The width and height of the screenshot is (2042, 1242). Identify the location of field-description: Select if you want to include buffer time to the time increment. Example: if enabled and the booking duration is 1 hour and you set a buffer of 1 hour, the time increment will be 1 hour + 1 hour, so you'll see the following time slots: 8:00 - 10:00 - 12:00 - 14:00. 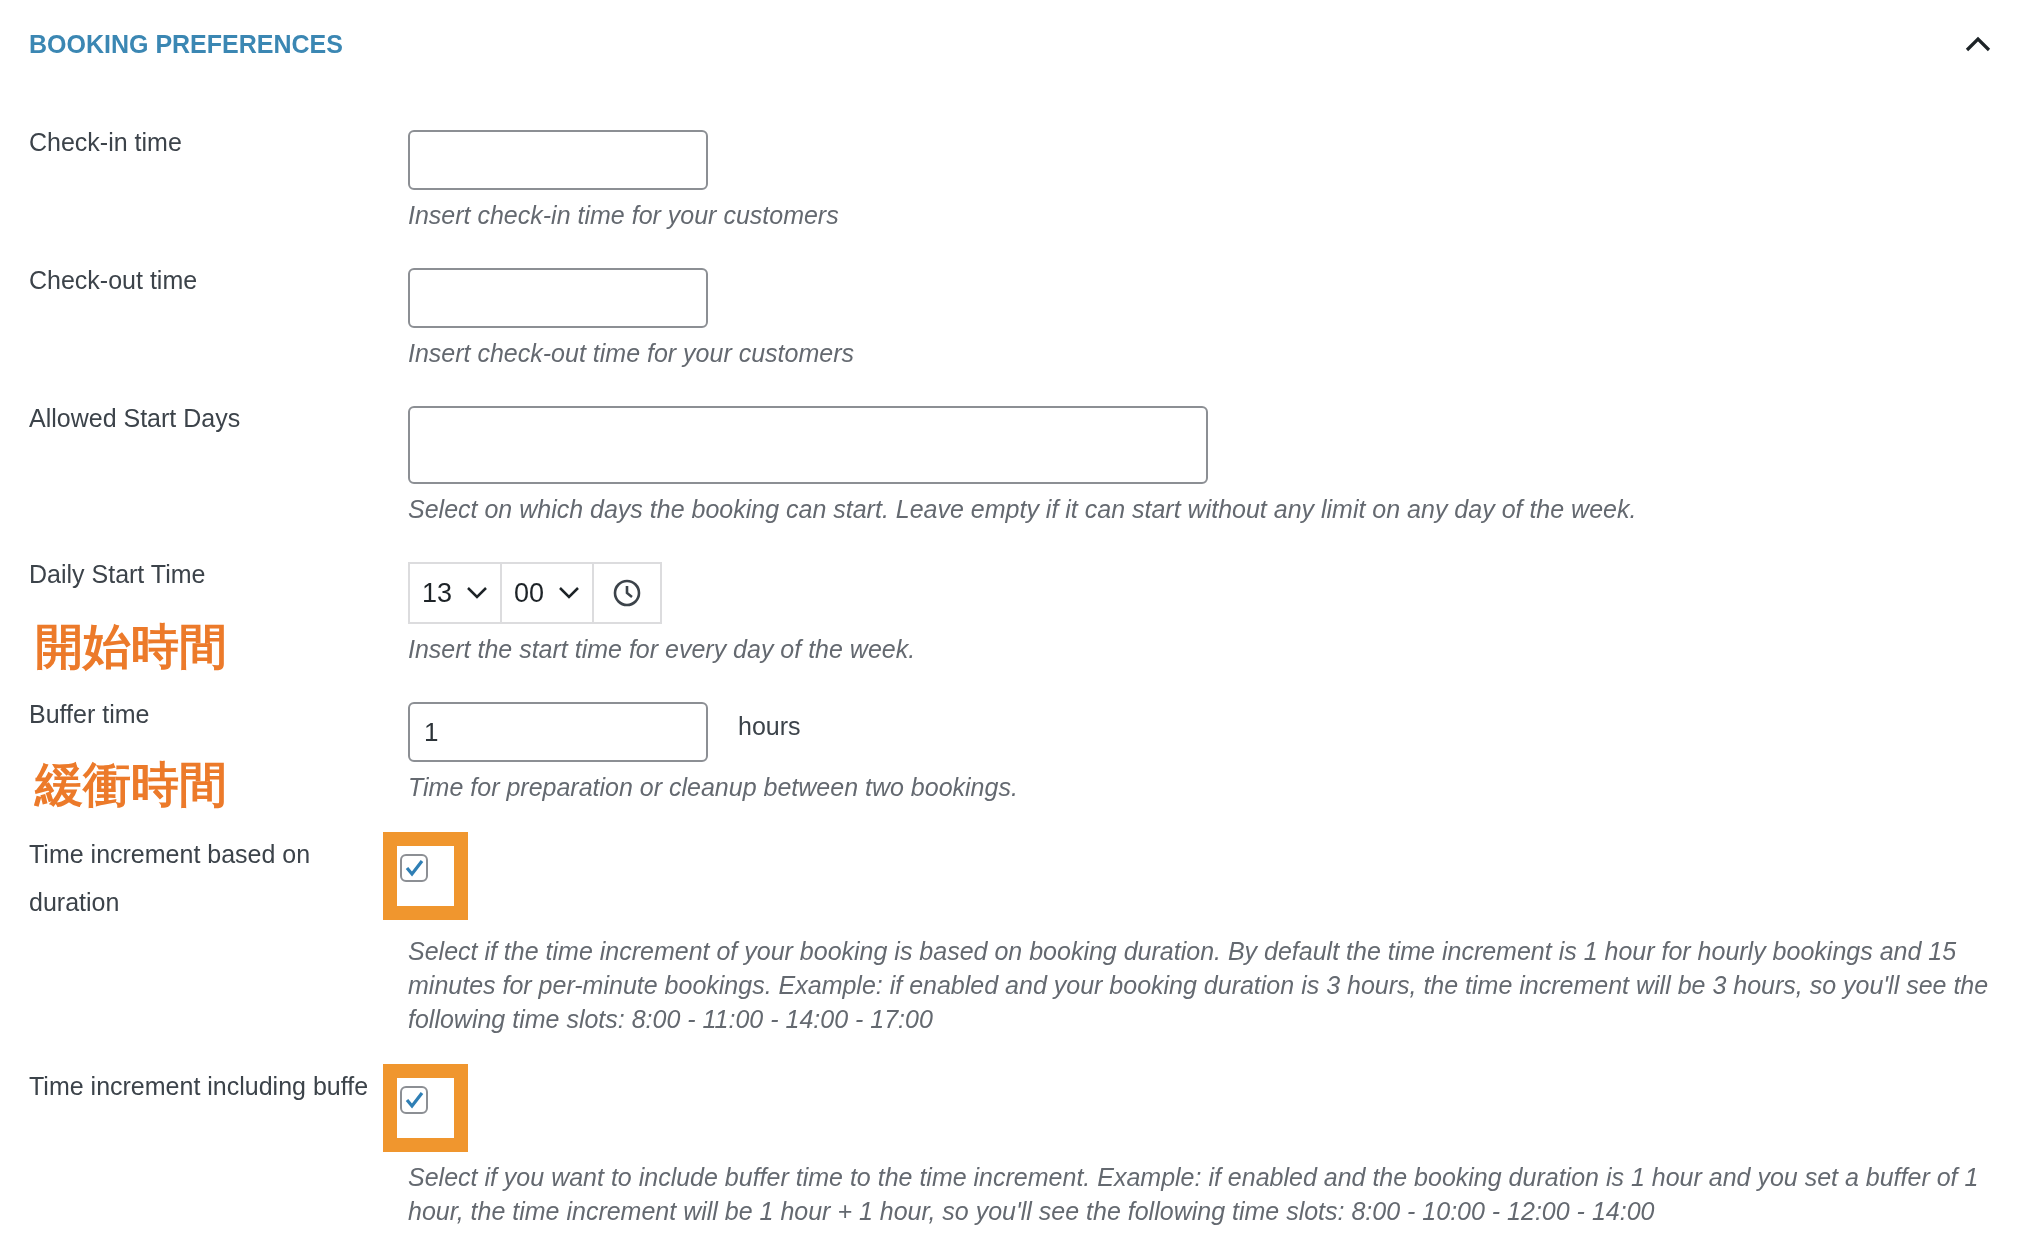
(1194, 1194).